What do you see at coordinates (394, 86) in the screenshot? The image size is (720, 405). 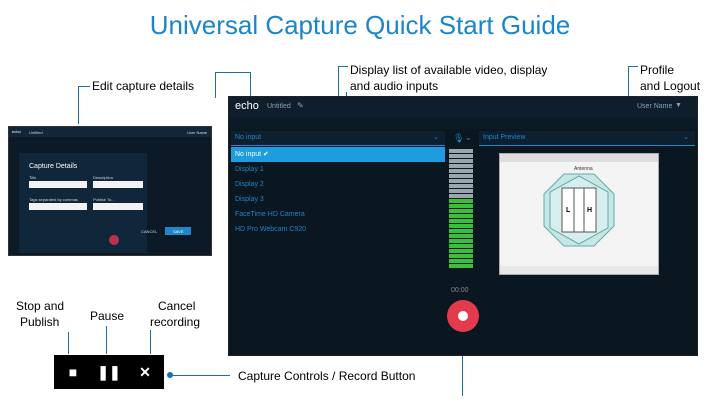 I see `annotation-inputs-2: and audio inputs` at bounding box center [394, 86].